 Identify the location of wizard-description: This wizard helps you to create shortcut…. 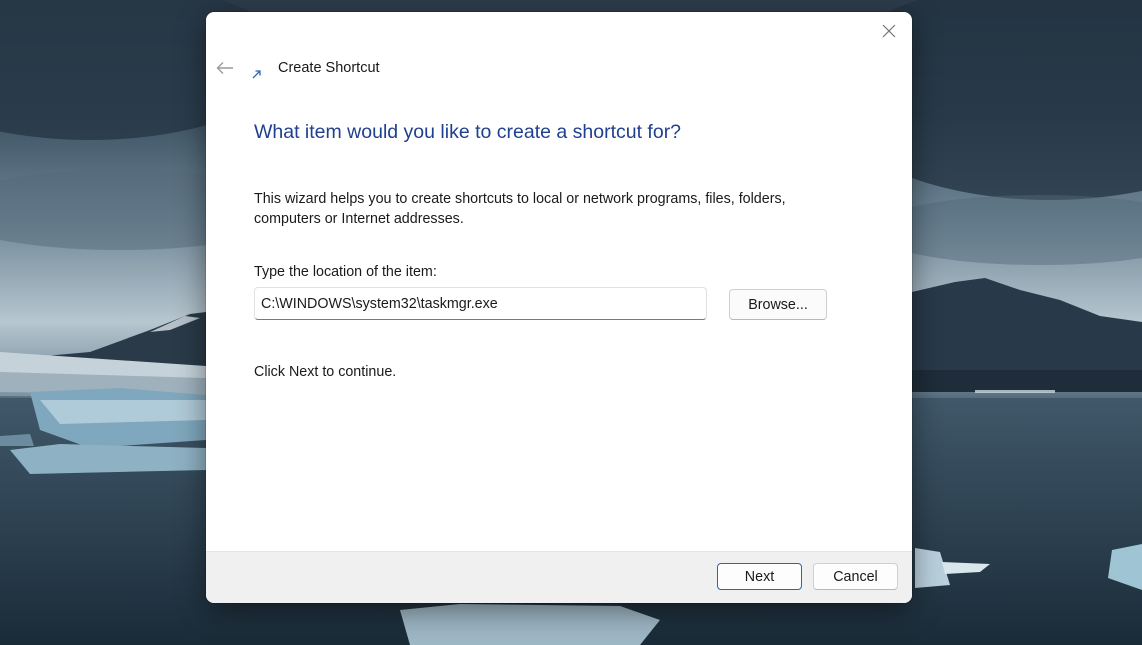
(520, 209).